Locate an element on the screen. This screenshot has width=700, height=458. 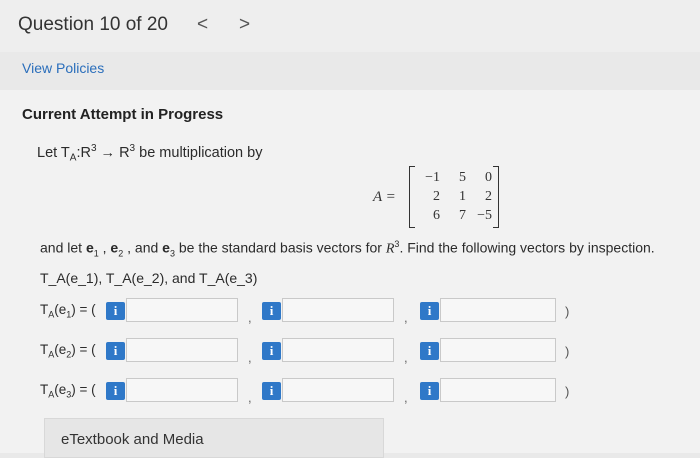
answer-input-r1c3 is located at coordinates (498, 310).